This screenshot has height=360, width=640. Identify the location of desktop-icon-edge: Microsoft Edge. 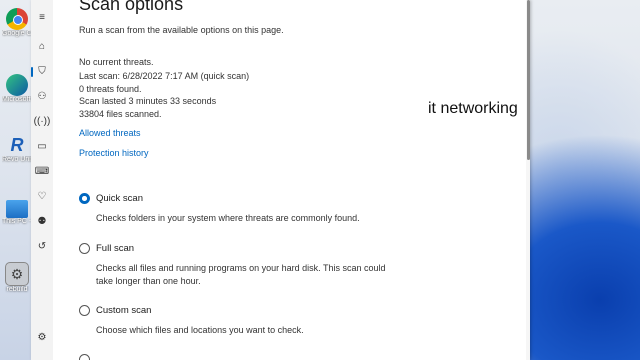
(17, 89).